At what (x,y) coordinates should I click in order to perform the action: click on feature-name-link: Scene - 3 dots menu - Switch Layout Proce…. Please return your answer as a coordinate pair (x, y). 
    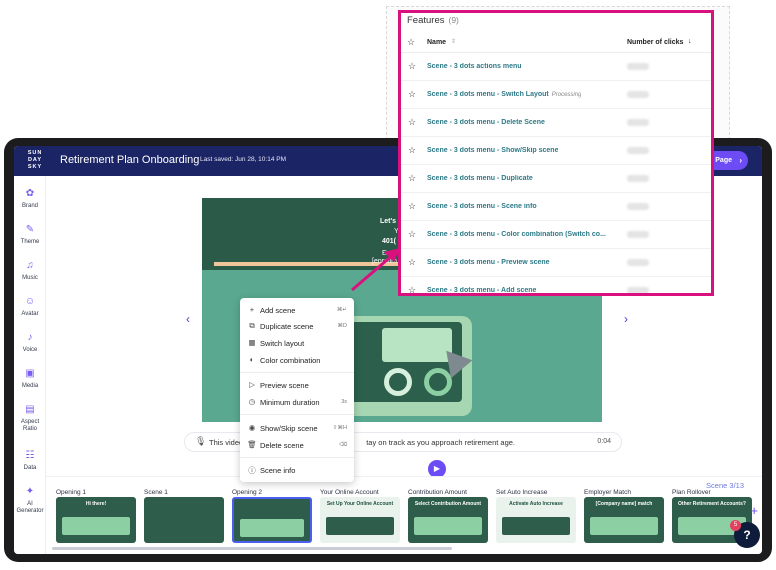
    Looking at the image, I should click on (504, 94).